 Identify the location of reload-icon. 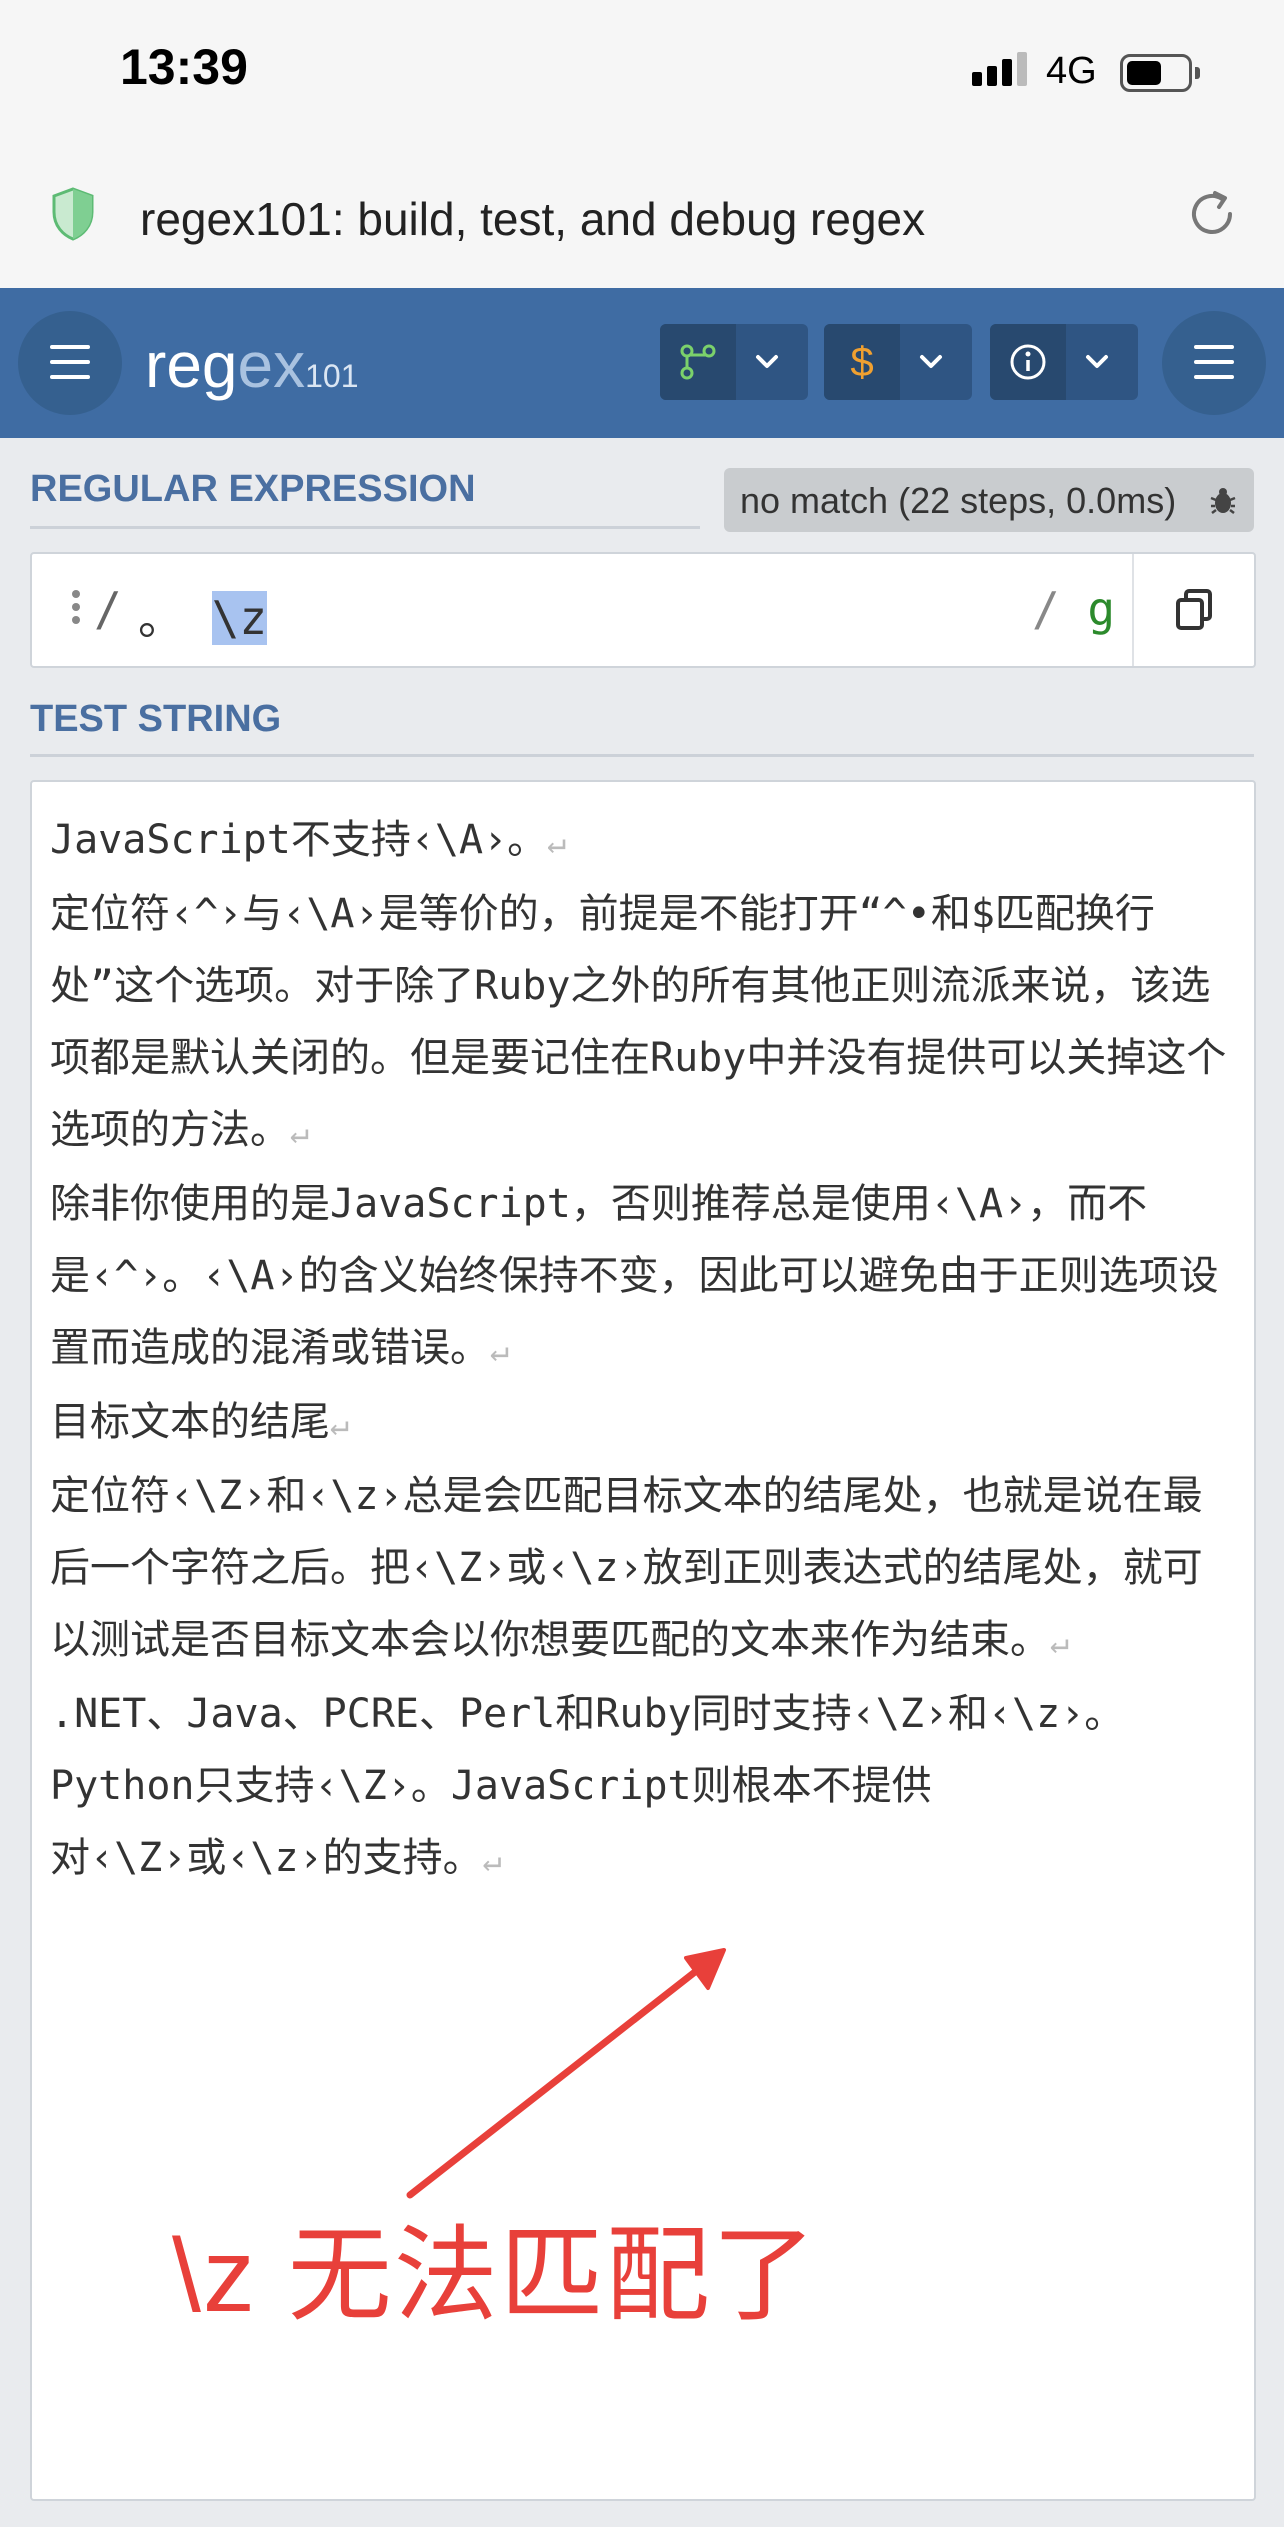
(1212, 214).